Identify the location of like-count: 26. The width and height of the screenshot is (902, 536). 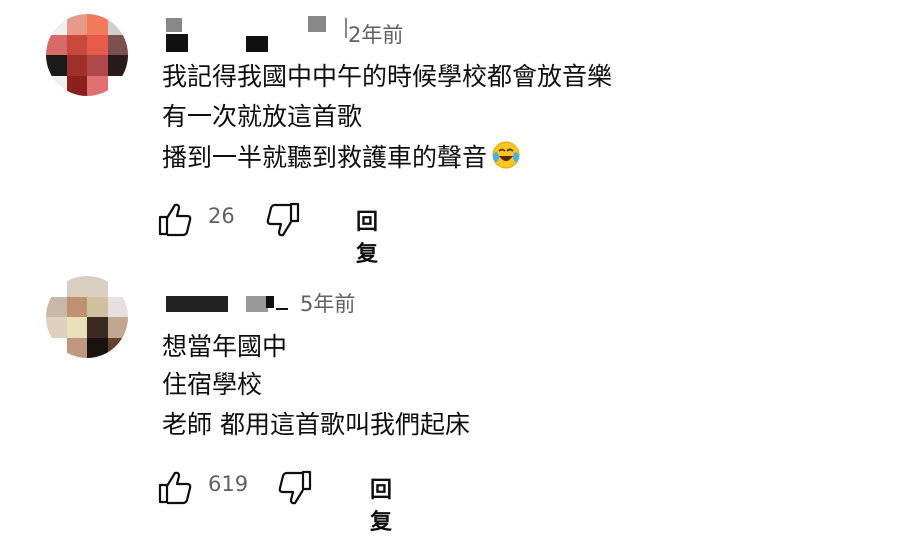
(221, 216).